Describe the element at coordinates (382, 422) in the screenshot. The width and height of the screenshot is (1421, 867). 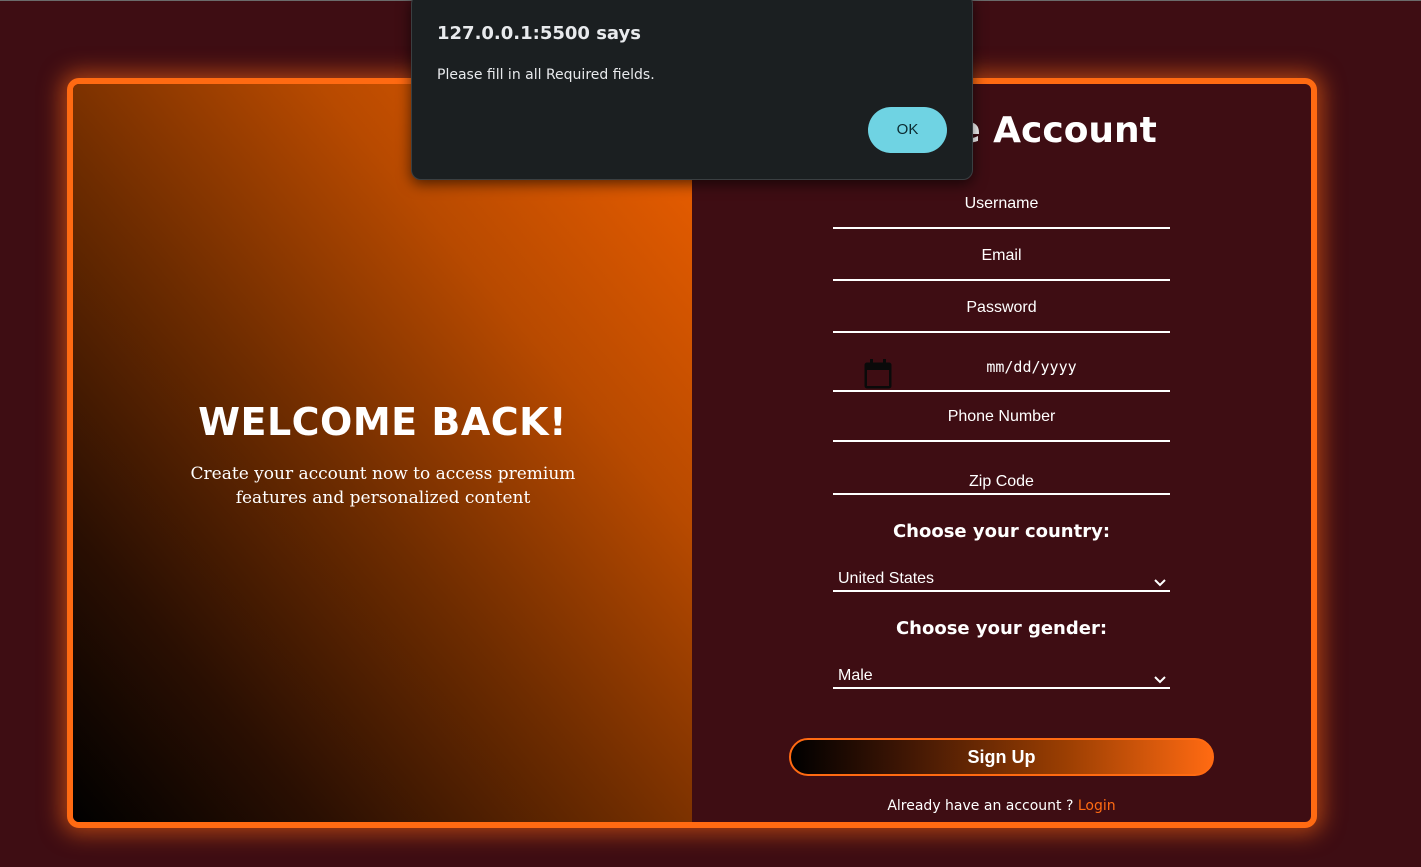
I see `welcome-title: WELCOME BACK!` at that location.